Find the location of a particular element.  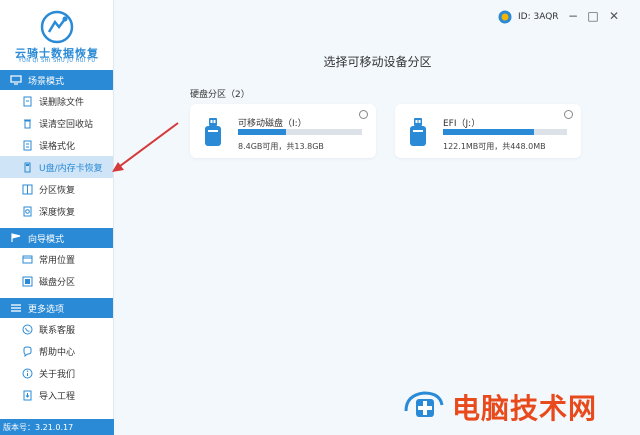

menu-icon is located at coordinates (16, 308).